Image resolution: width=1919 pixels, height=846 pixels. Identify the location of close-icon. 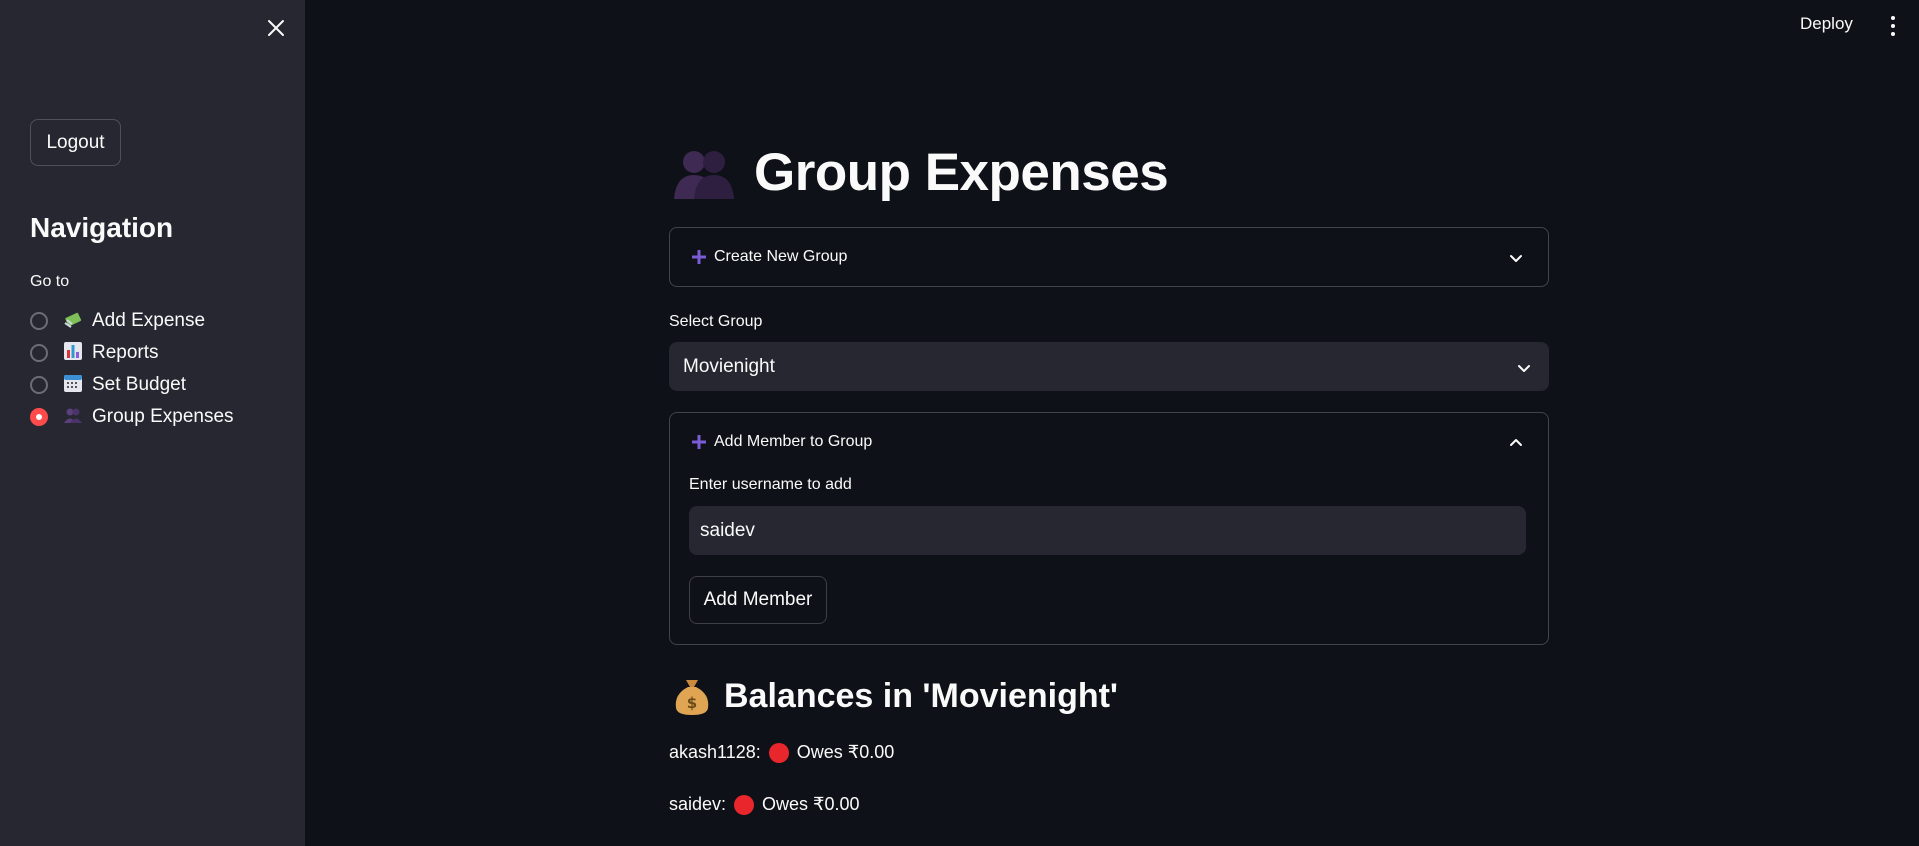
(276, 28).